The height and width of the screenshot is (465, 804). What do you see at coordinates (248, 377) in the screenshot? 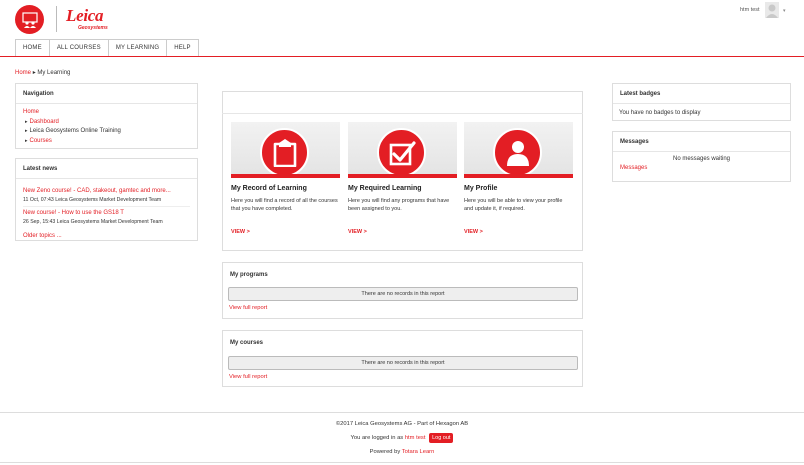
I see `courses-view-full-report-link: View full report` at bounding box center [248, 377].